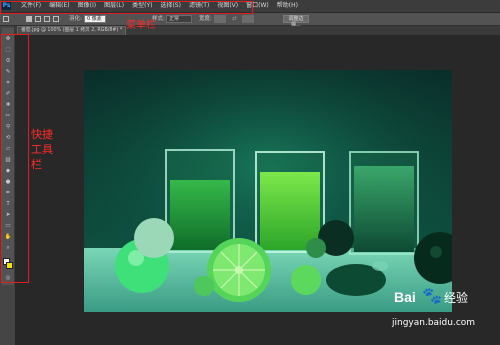 This screenshot has height=345, width=500. I want to click on feather-input: 0 像素, so click(95, 19).